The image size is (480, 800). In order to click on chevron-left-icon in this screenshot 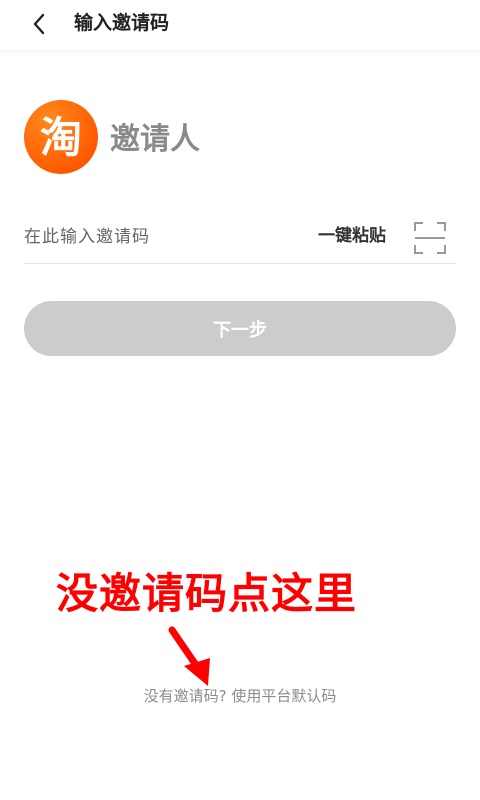, I will do `click(39, 24)`.